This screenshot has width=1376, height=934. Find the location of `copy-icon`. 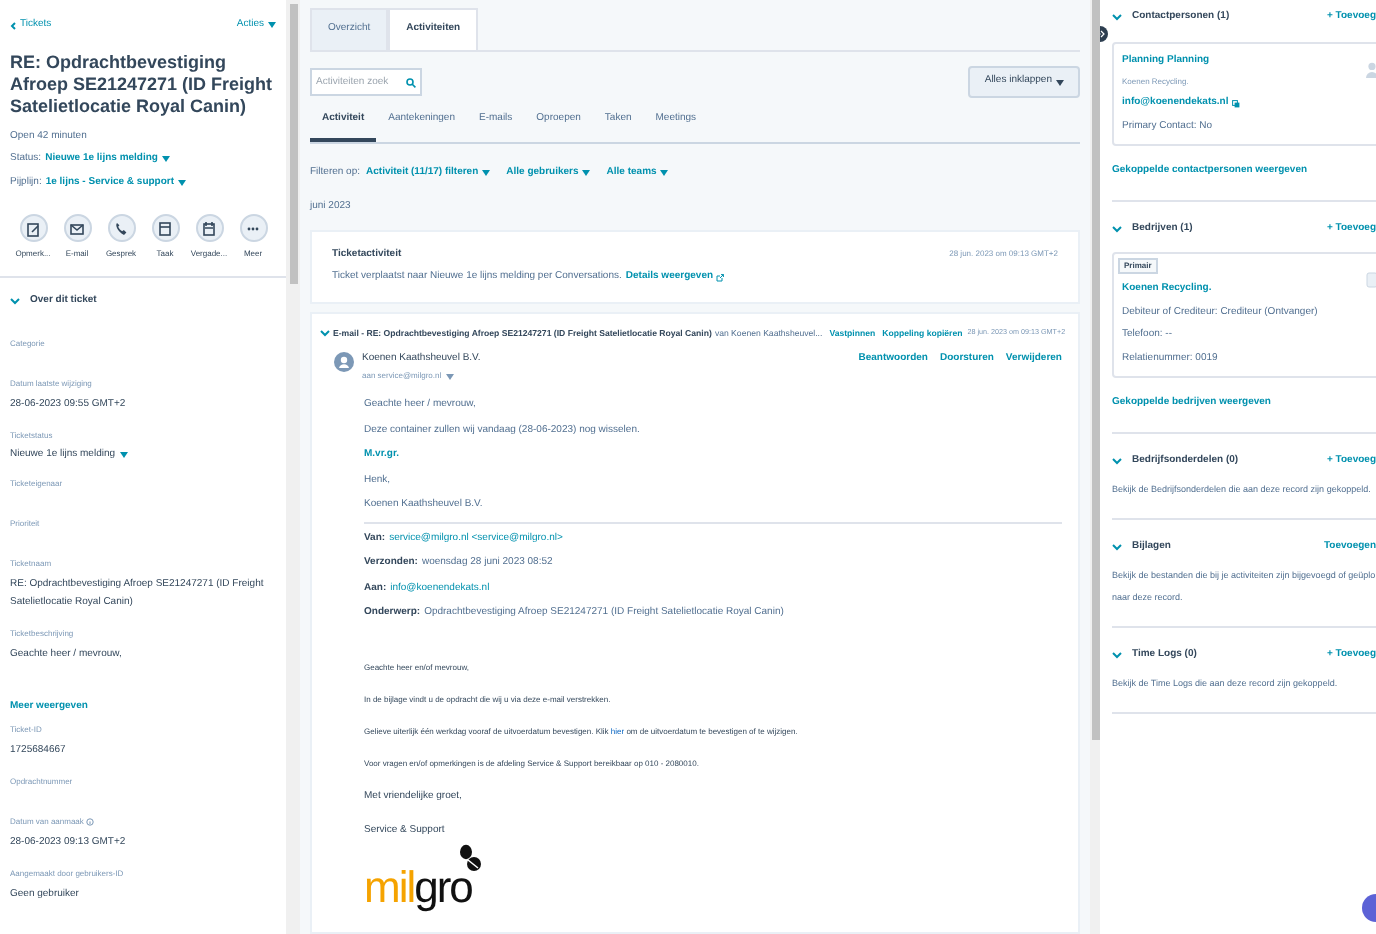

copy-icon is located at coordinates (1236, 103).